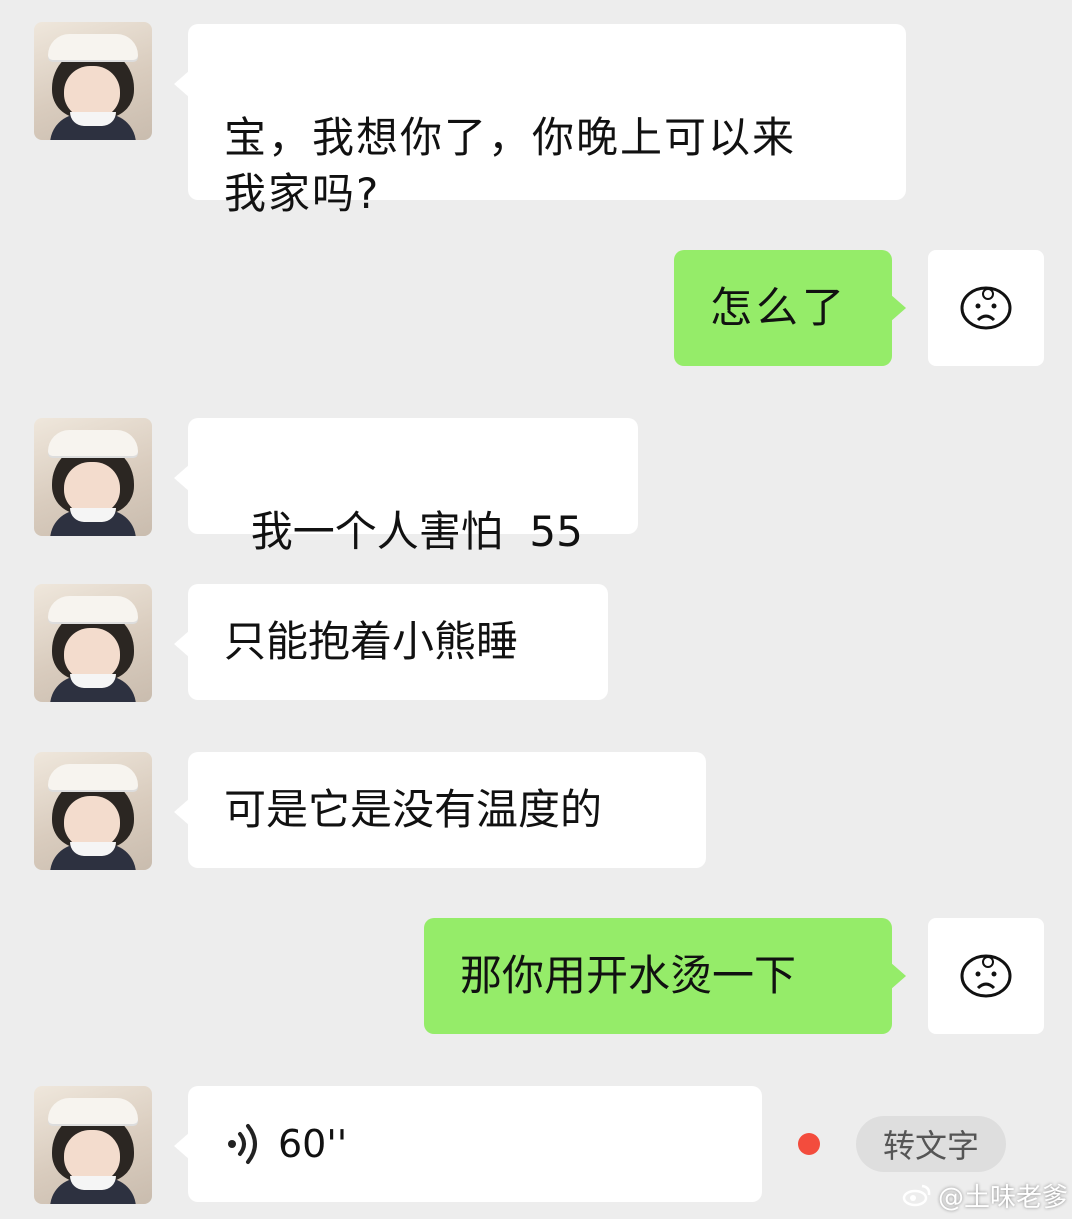 This screenshot has width=1072, height=1219. What do you see at coordinates (779, 307) in the screenshot?
I see `message-text: 怎么了` at bounding box center [779, 307].